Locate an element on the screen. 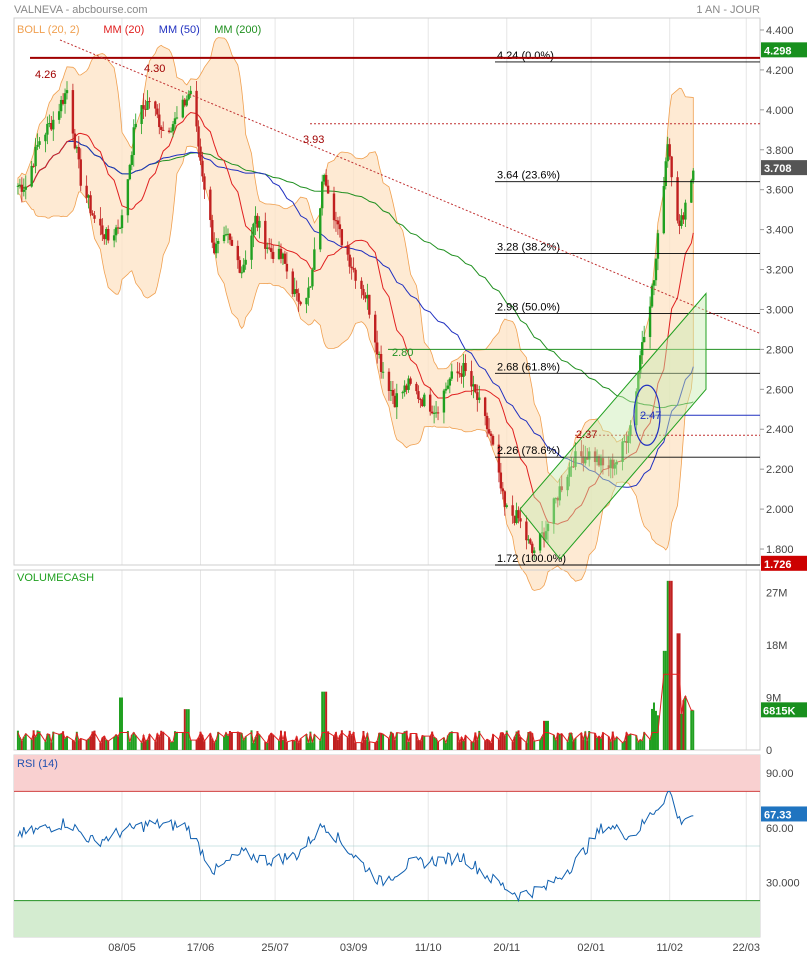 This screenshot has width=810, height=958. chart-title: VALNEVA - abcbourse.com is located at coordinates (81, 10).